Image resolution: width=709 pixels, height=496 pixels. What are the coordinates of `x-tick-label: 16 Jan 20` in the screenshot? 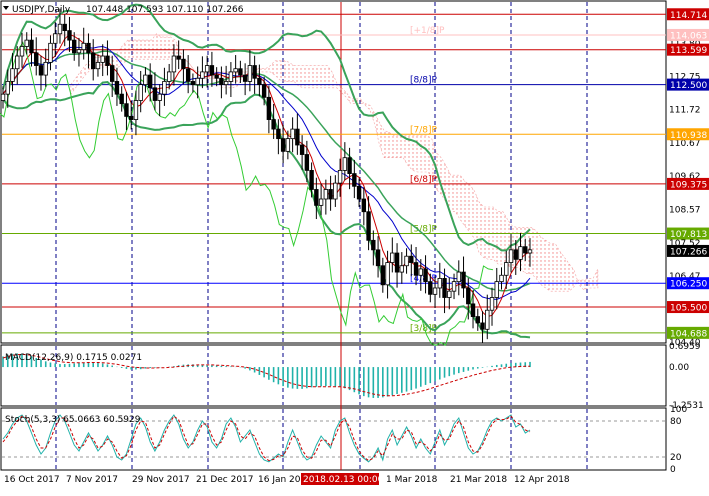 It's located at (279, 480).